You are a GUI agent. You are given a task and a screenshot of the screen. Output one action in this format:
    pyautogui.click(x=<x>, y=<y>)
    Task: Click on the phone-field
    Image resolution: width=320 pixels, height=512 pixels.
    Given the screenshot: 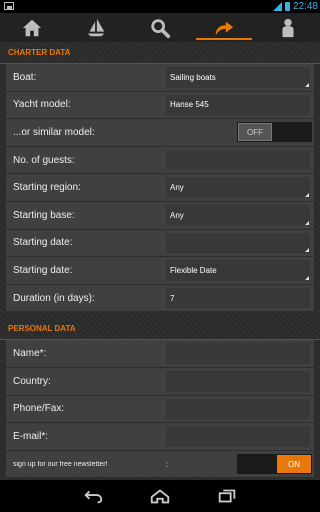 What is the action you would take?
    pyautogui.click(x=238, y=409)
    